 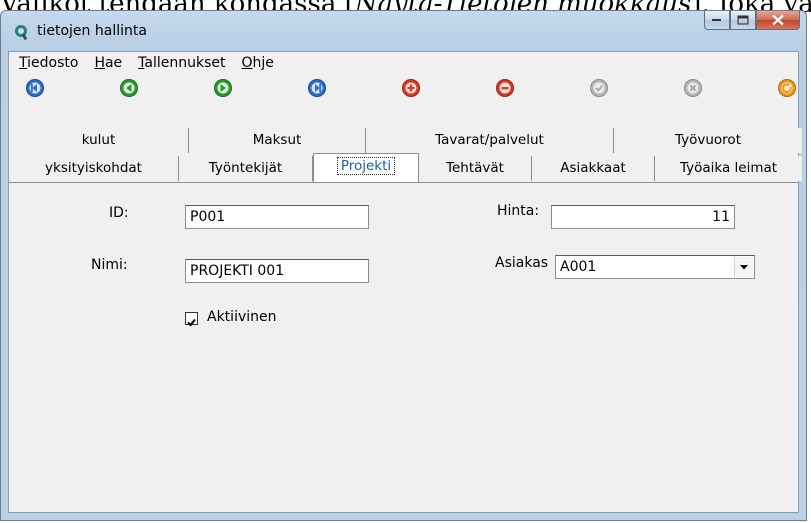 What do you see at coordinates (99, 63) in the screenshot?
I see `menu-hae-accel: H` at bounding box center [99, 63].